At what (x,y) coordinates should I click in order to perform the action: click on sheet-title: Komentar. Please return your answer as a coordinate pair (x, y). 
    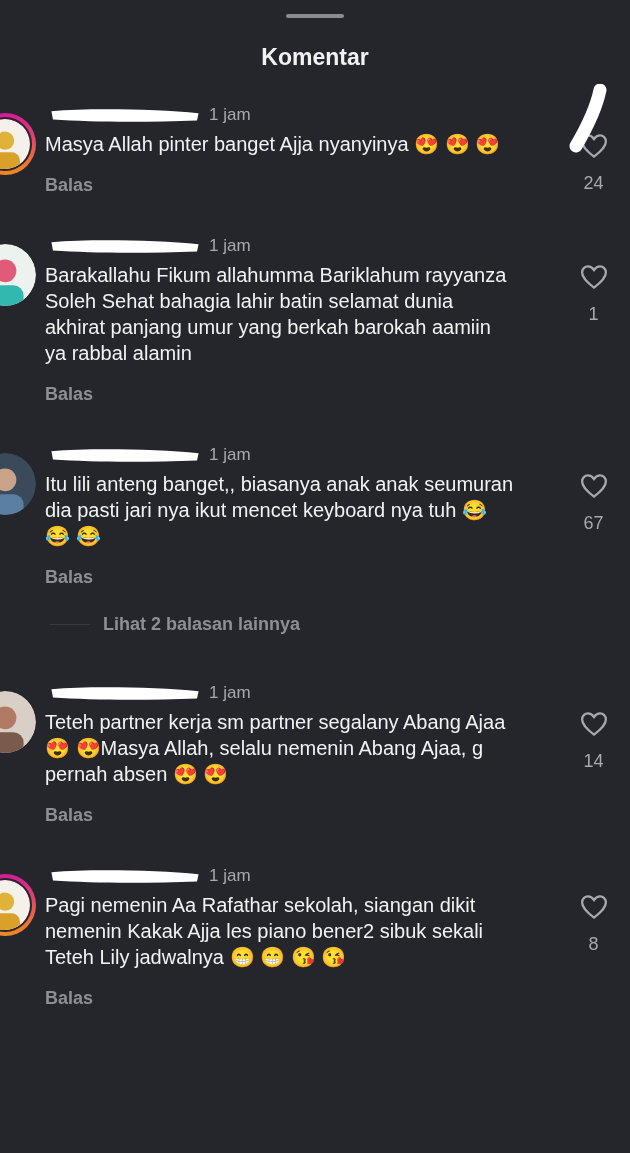
    Looking at the image, I should click on (315, 57).